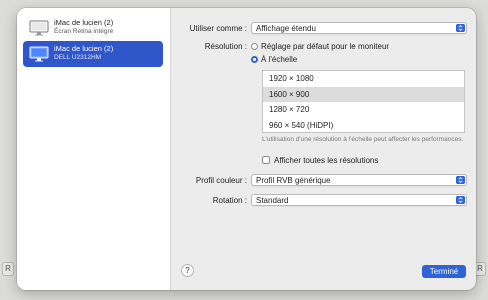  What do you see at coordinates (221, 180) in the screenshot?
I see `color-profile-label: Profil couleur :` at bounding box center [221, 180].